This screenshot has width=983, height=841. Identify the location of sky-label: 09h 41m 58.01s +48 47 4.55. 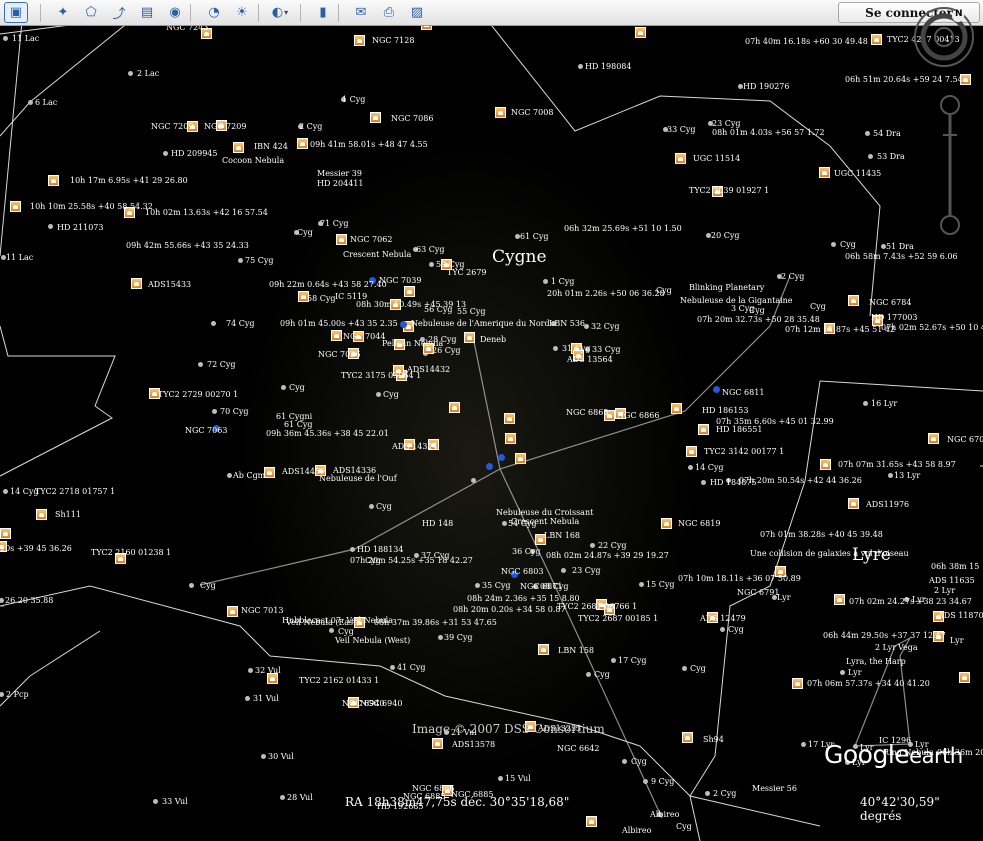
(369, 144).